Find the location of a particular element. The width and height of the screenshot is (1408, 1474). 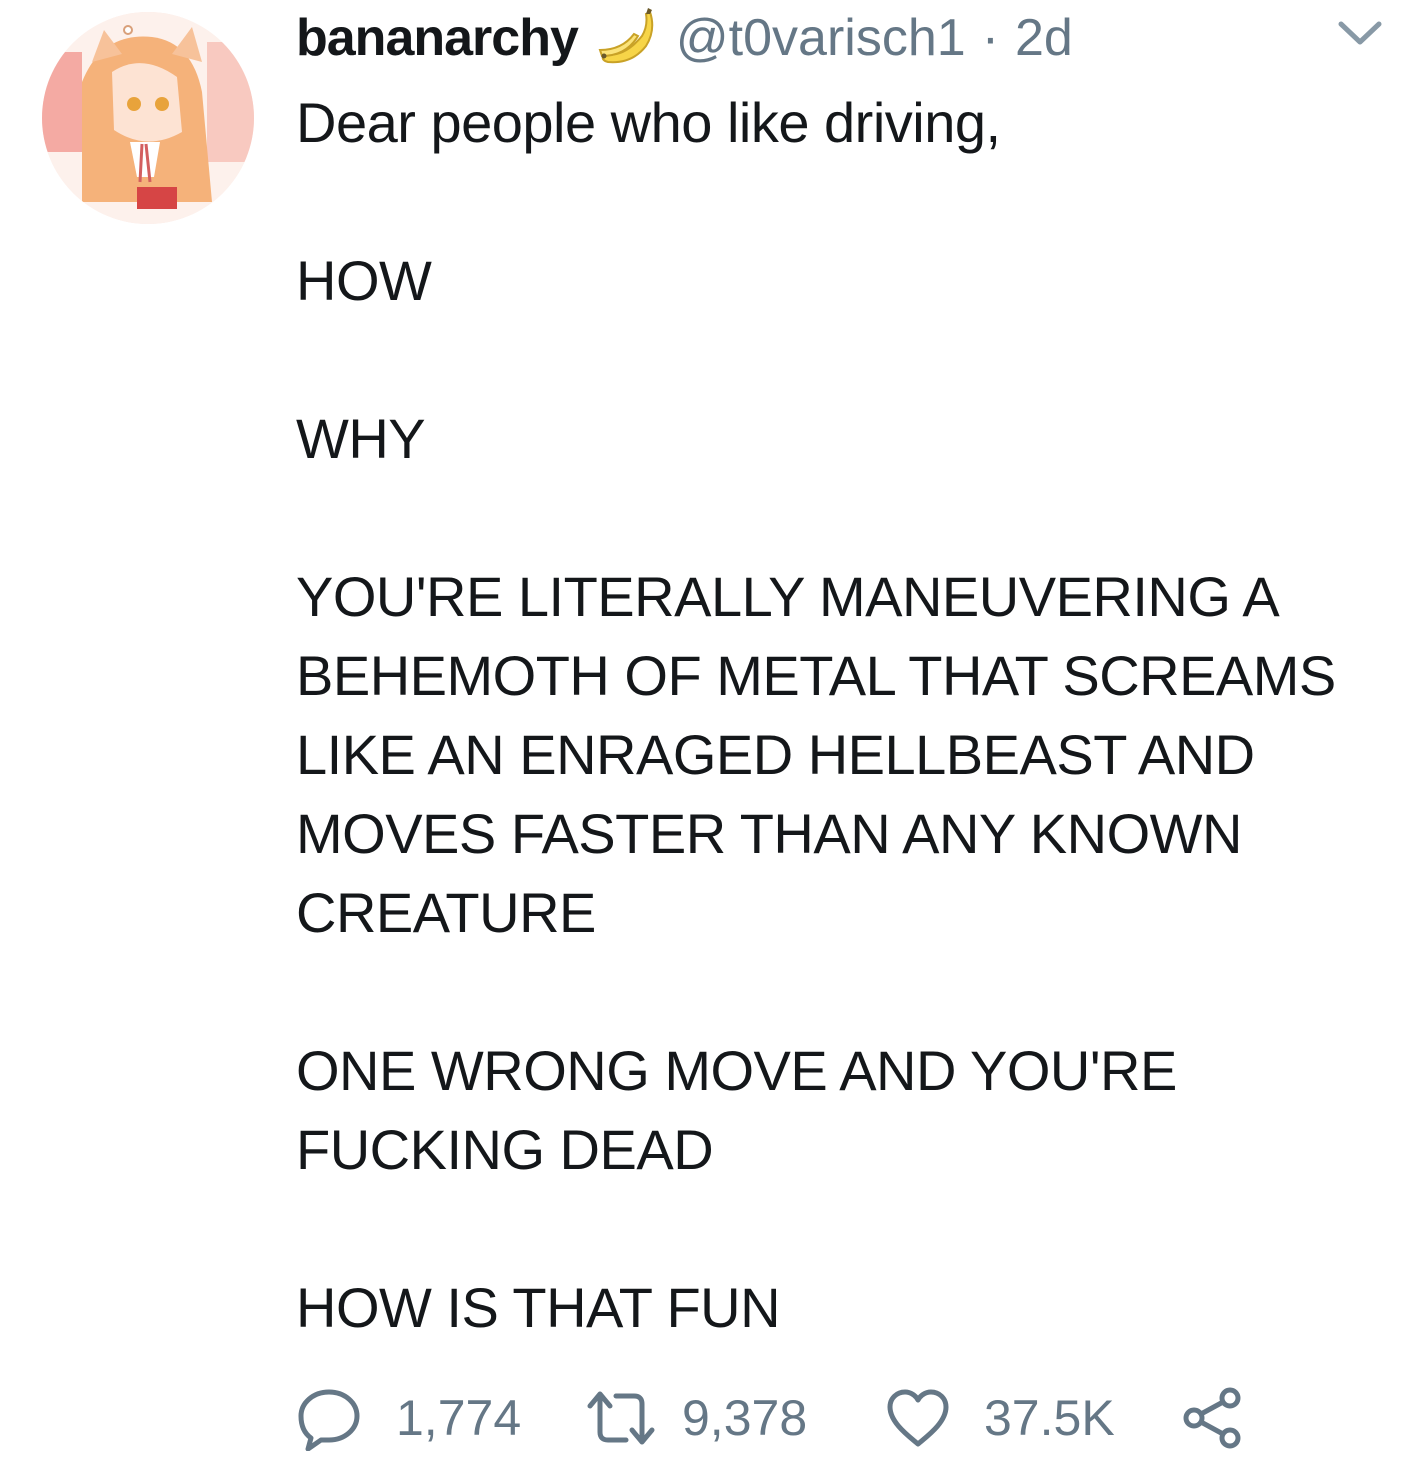

tweet-line: FUCKING DEAD is located at coordinates (505, 1149).